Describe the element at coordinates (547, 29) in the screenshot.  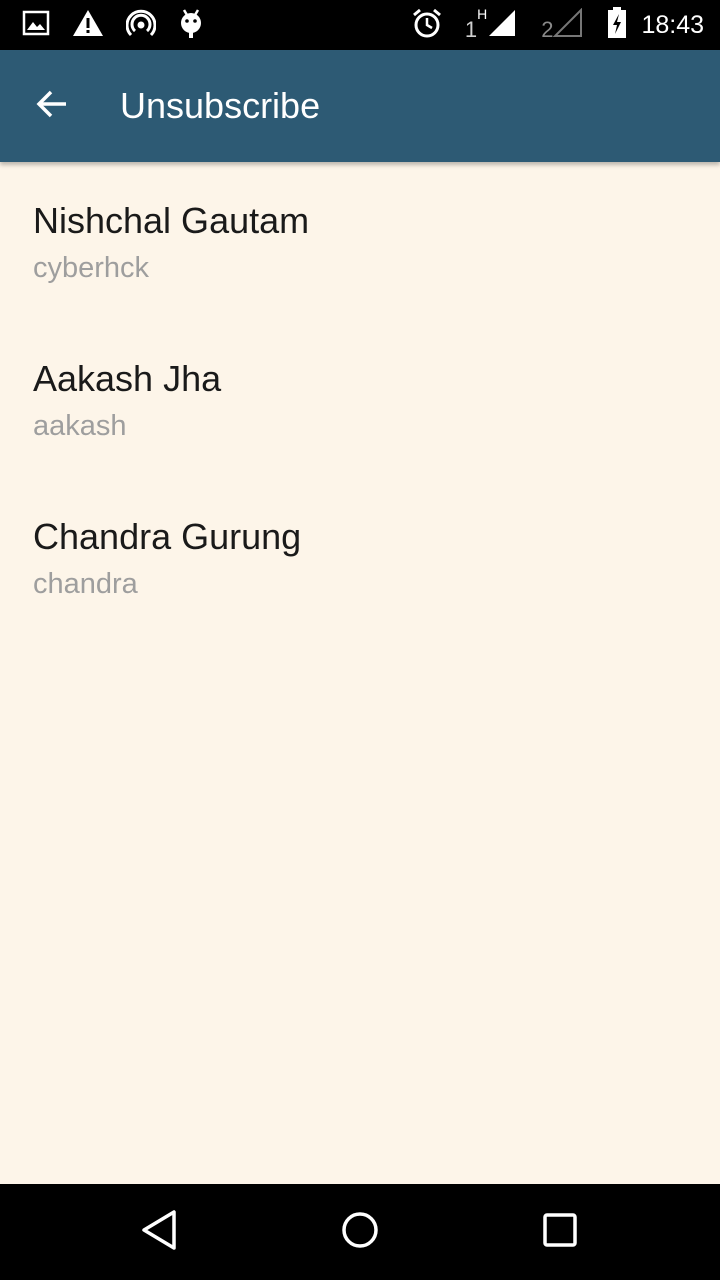
I see `sim2-label: 2` at that location.